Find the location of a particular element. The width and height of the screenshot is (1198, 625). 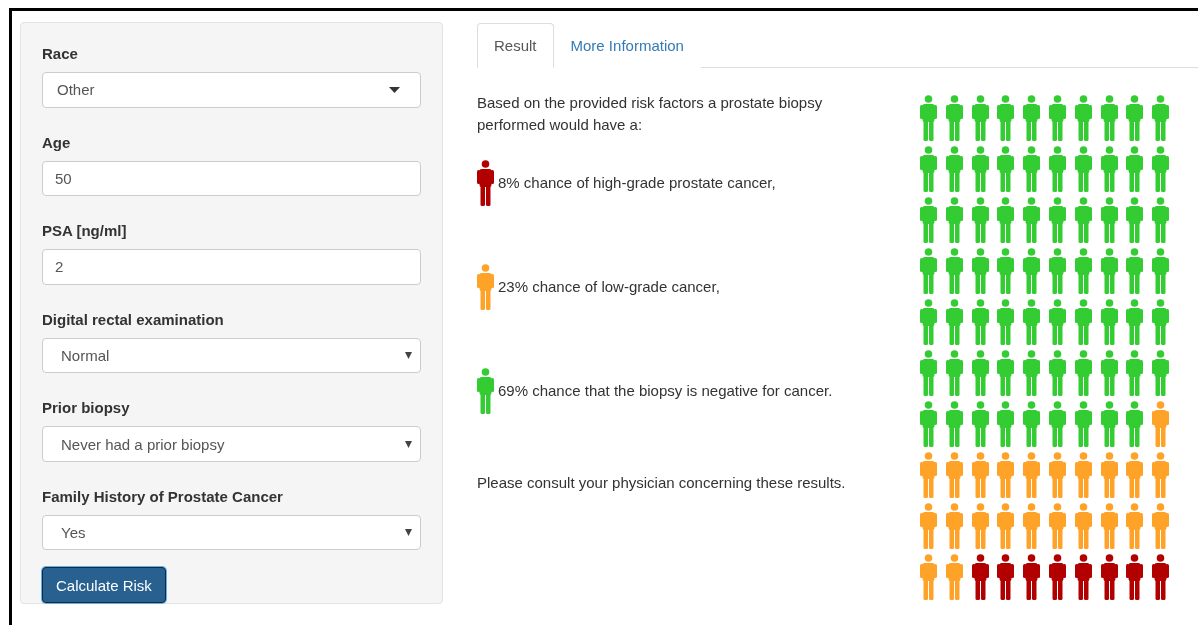

input-field: 50 is located at coordinates (231, 178).